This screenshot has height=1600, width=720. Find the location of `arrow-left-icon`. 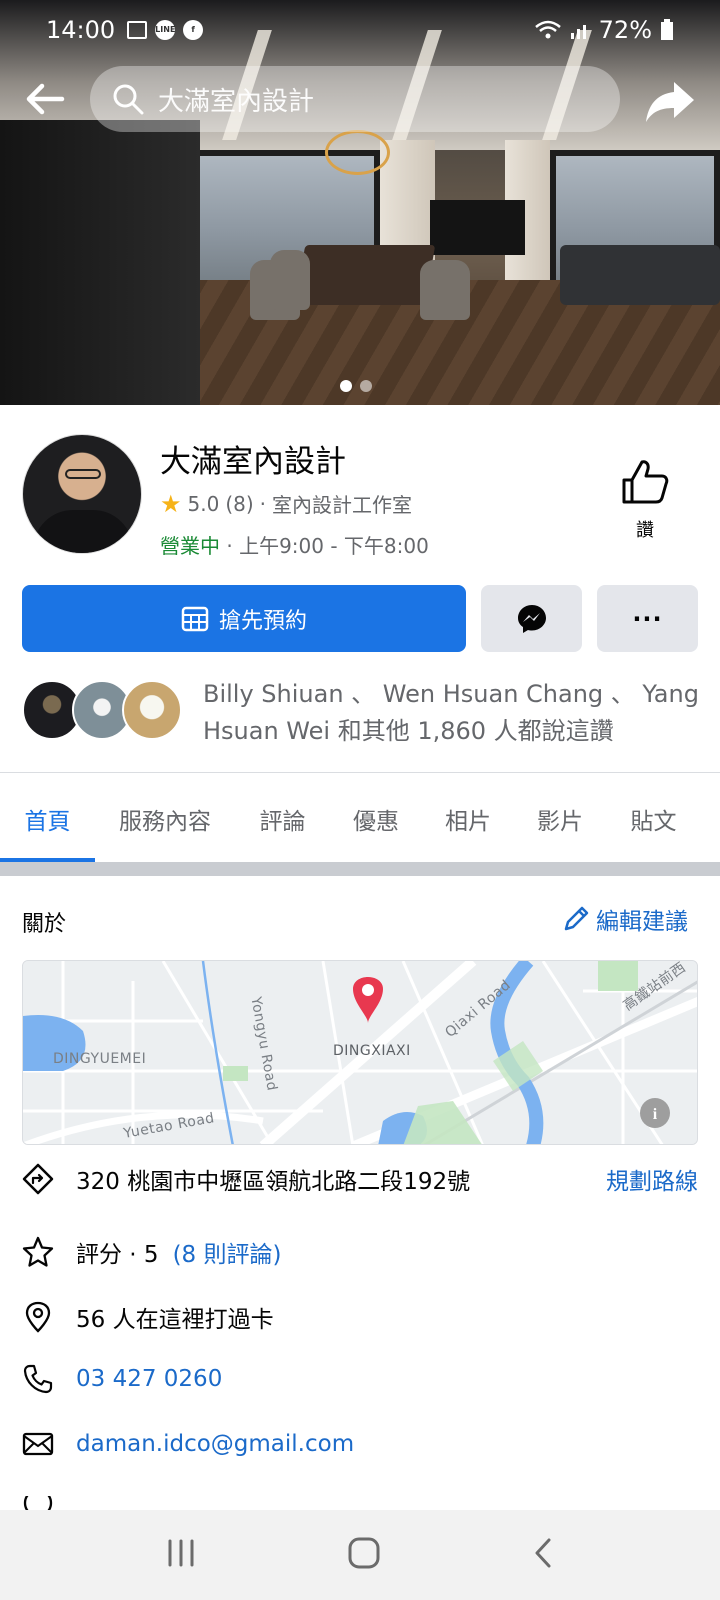

arrow-left-icon is located at coordinates (45, 99).